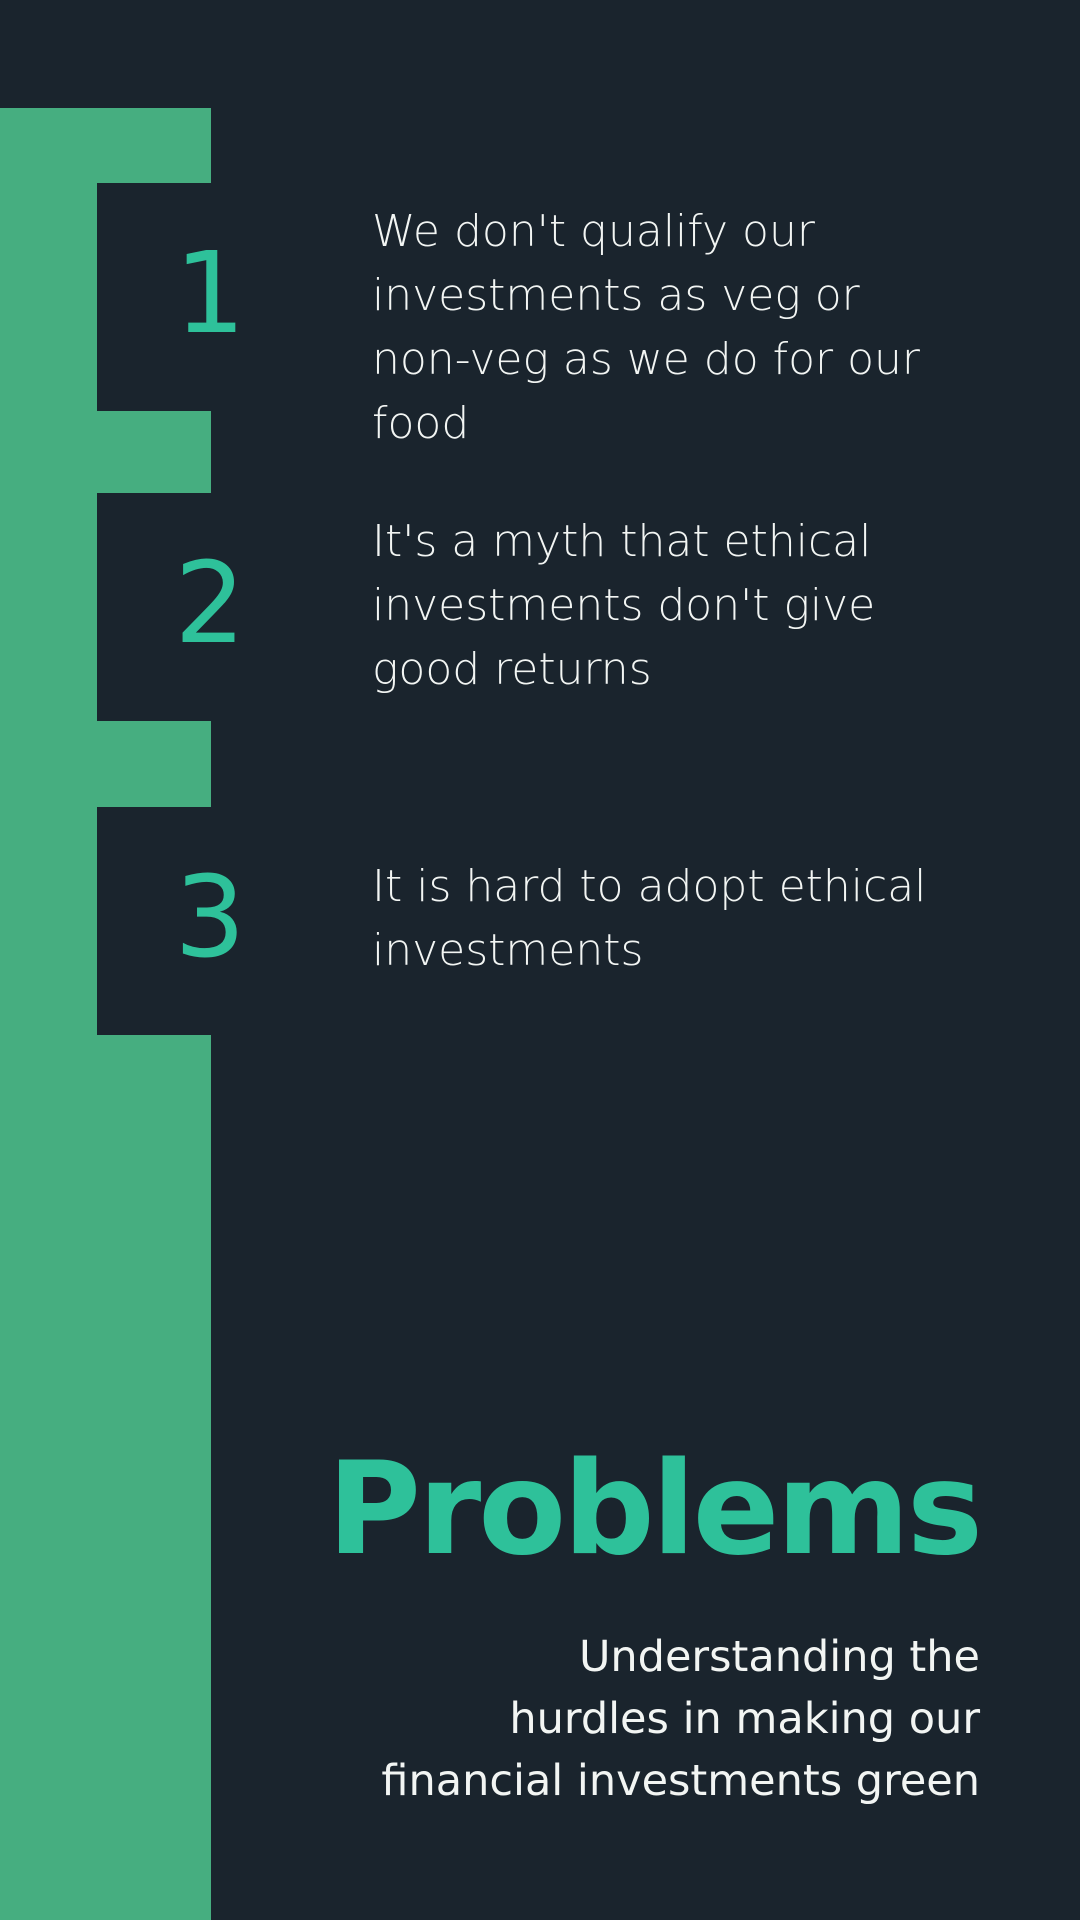 This screenshot has width=1080, height=1920. Describe the element at coordinates (210, 918) in the screenshot. I see `step-3-number: 3` at that location.